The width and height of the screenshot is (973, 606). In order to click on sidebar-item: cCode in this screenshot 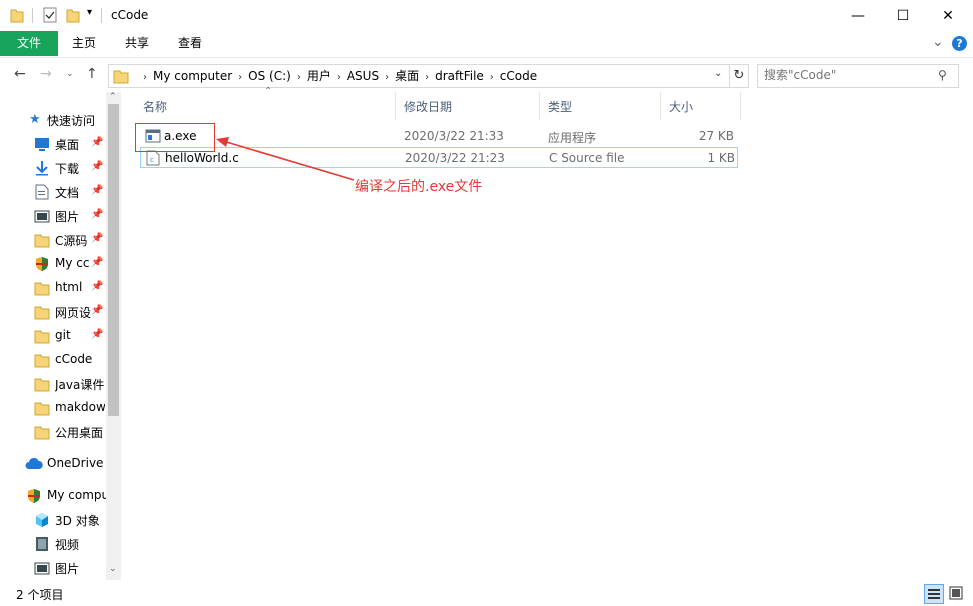, I will do `click(53, 360)`.